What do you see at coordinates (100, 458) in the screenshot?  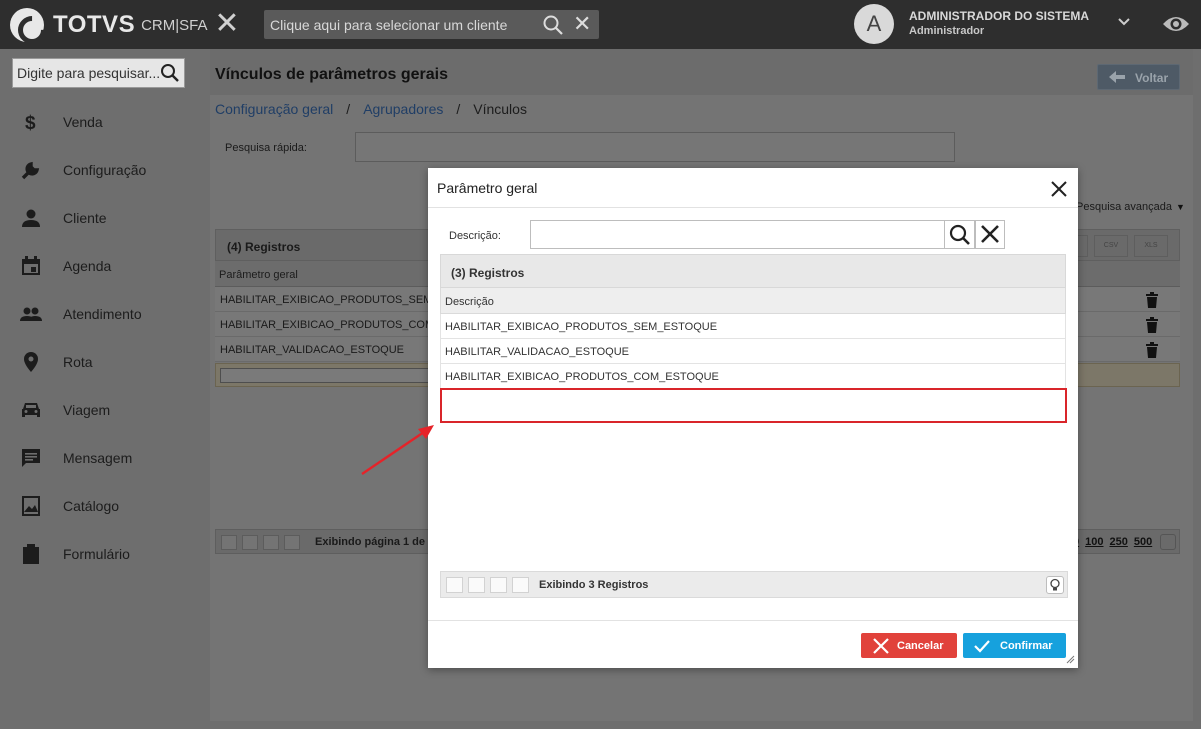 I see `sidebar-item-mensagem: Mensagem` at bounding box center [100, 458].